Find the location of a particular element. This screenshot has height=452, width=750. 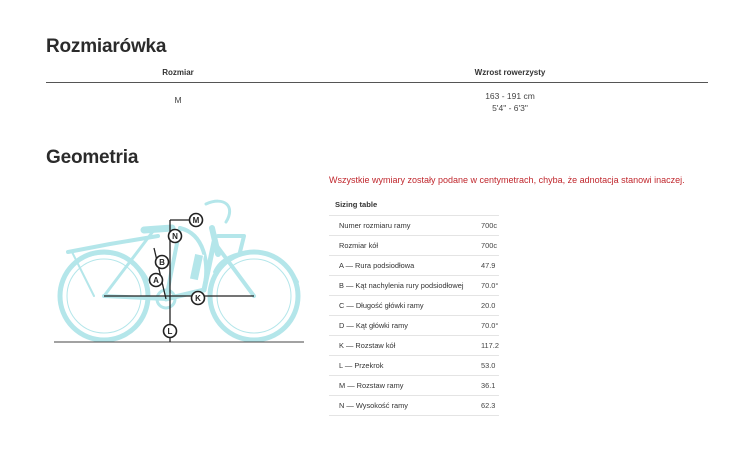

row-value: 53.0 is located at coordinates (485, 365).